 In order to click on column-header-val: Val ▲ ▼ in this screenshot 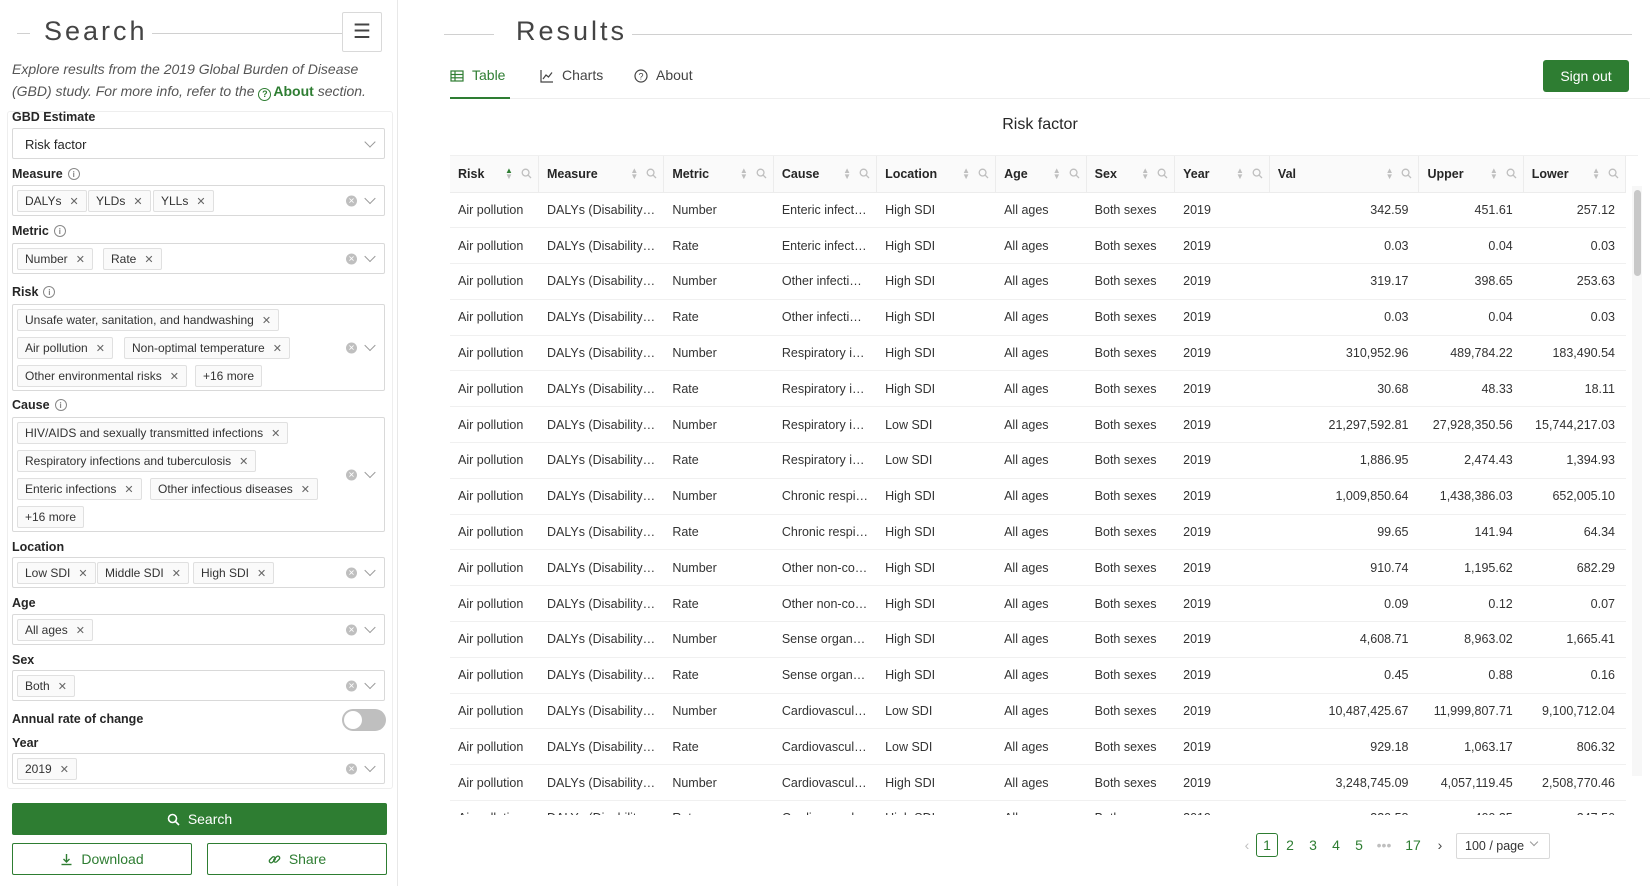, I will do `click(1344, 174)`.